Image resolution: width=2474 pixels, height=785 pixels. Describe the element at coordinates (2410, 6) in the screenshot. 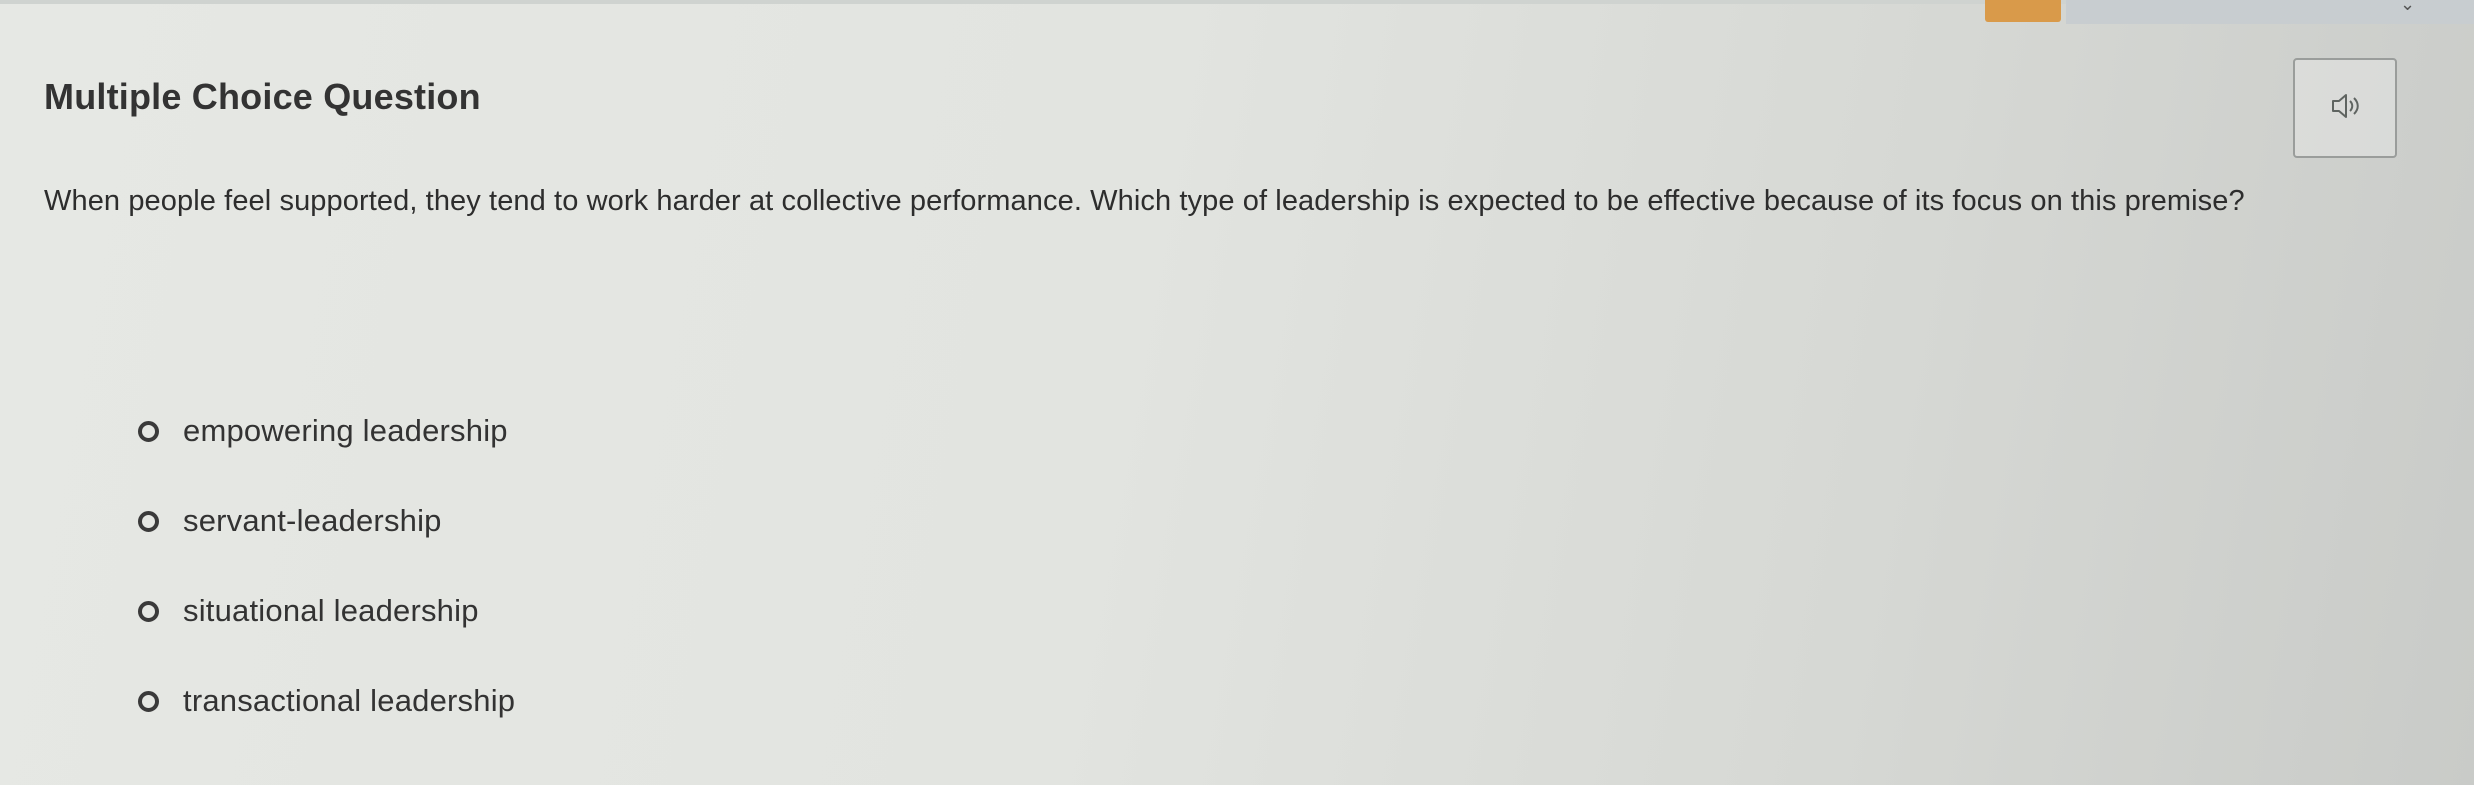

I see `chevron-down-icon: ⌄` at that location.